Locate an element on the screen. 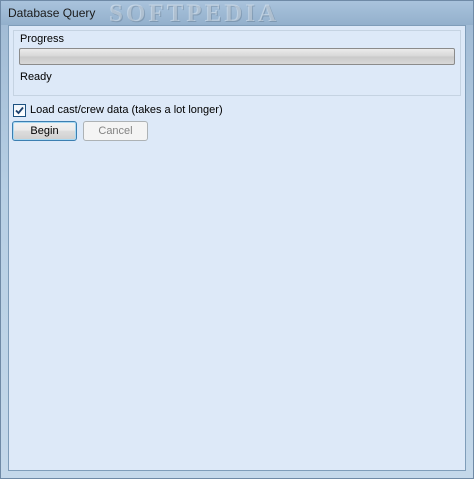  load-cast-crew-checkbox is located at coordinates (19, 110).